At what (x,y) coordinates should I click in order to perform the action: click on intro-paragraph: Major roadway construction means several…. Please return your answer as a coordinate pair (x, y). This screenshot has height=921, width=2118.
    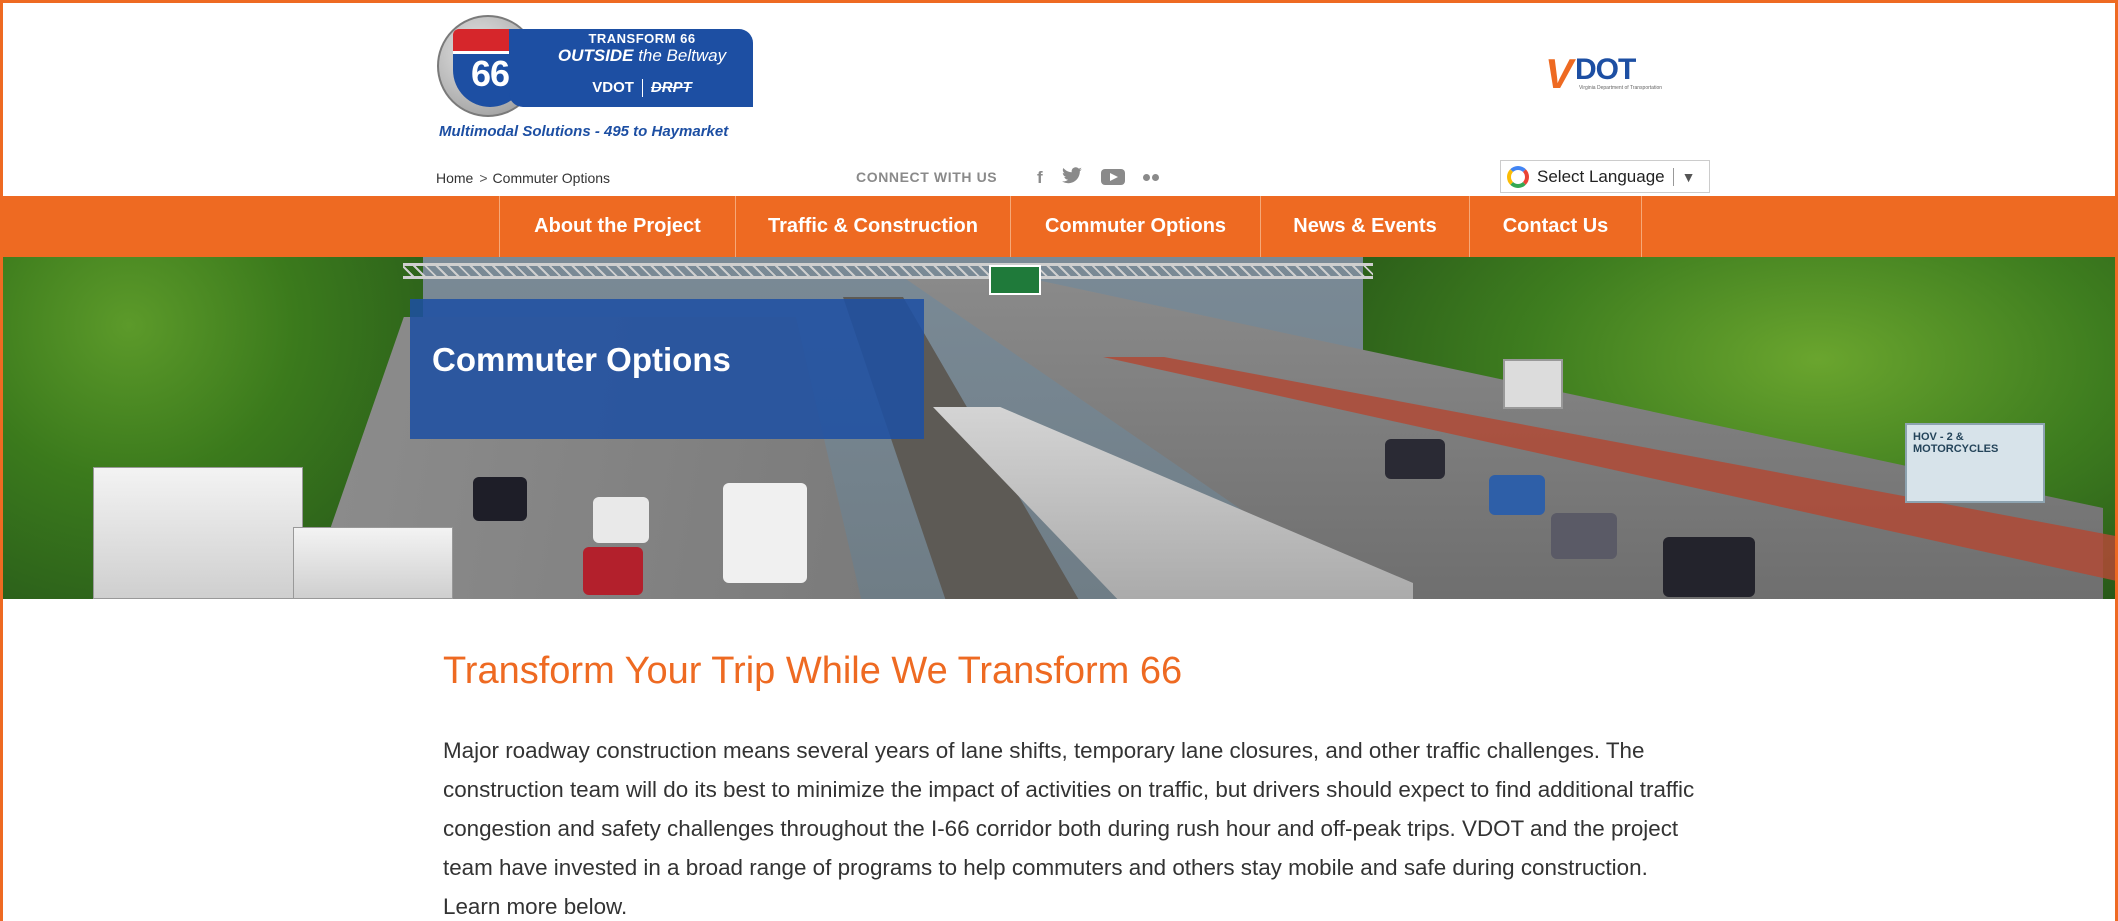
    Looking at the image, I should click on (1069, 828).